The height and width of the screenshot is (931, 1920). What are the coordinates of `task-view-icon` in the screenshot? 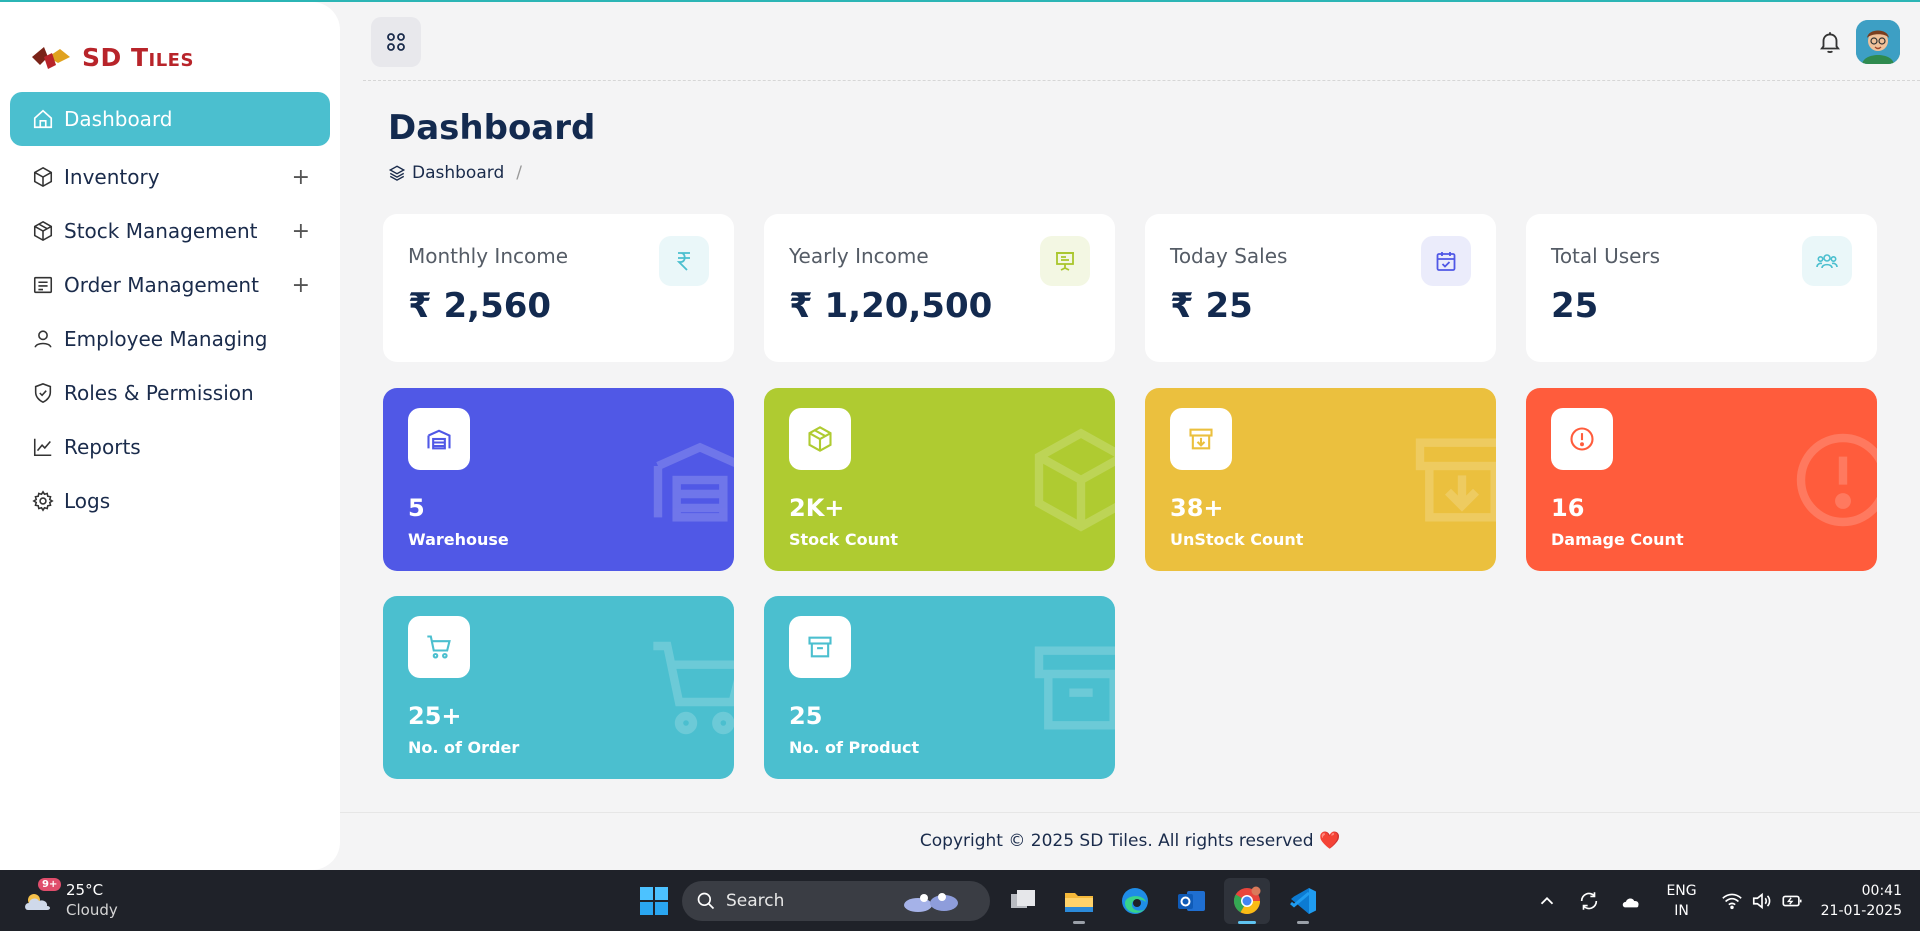 It's located at (1023, 899).